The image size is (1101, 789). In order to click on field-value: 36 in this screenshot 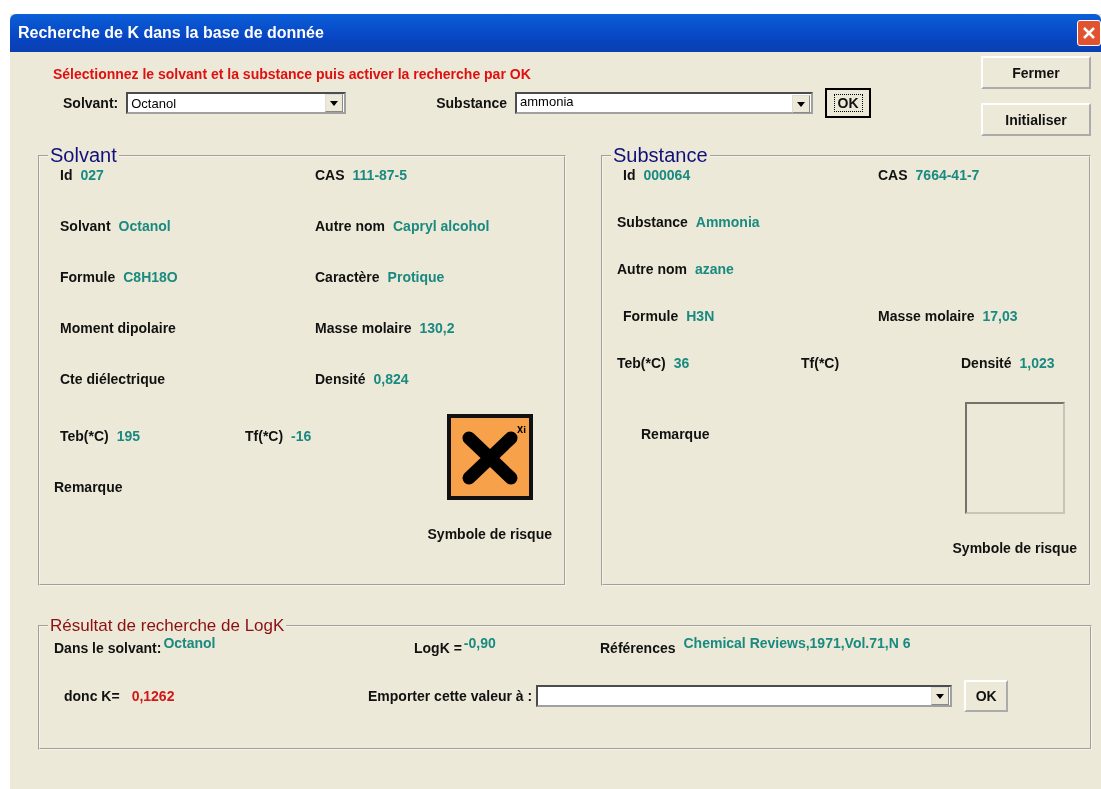, I will do `click(681, 363)`.